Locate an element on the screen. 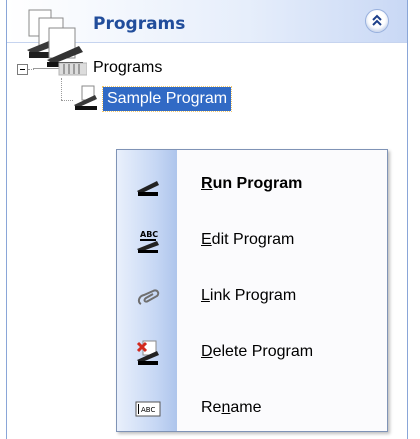  link-clip-icon is located at coordinates (148, 297).